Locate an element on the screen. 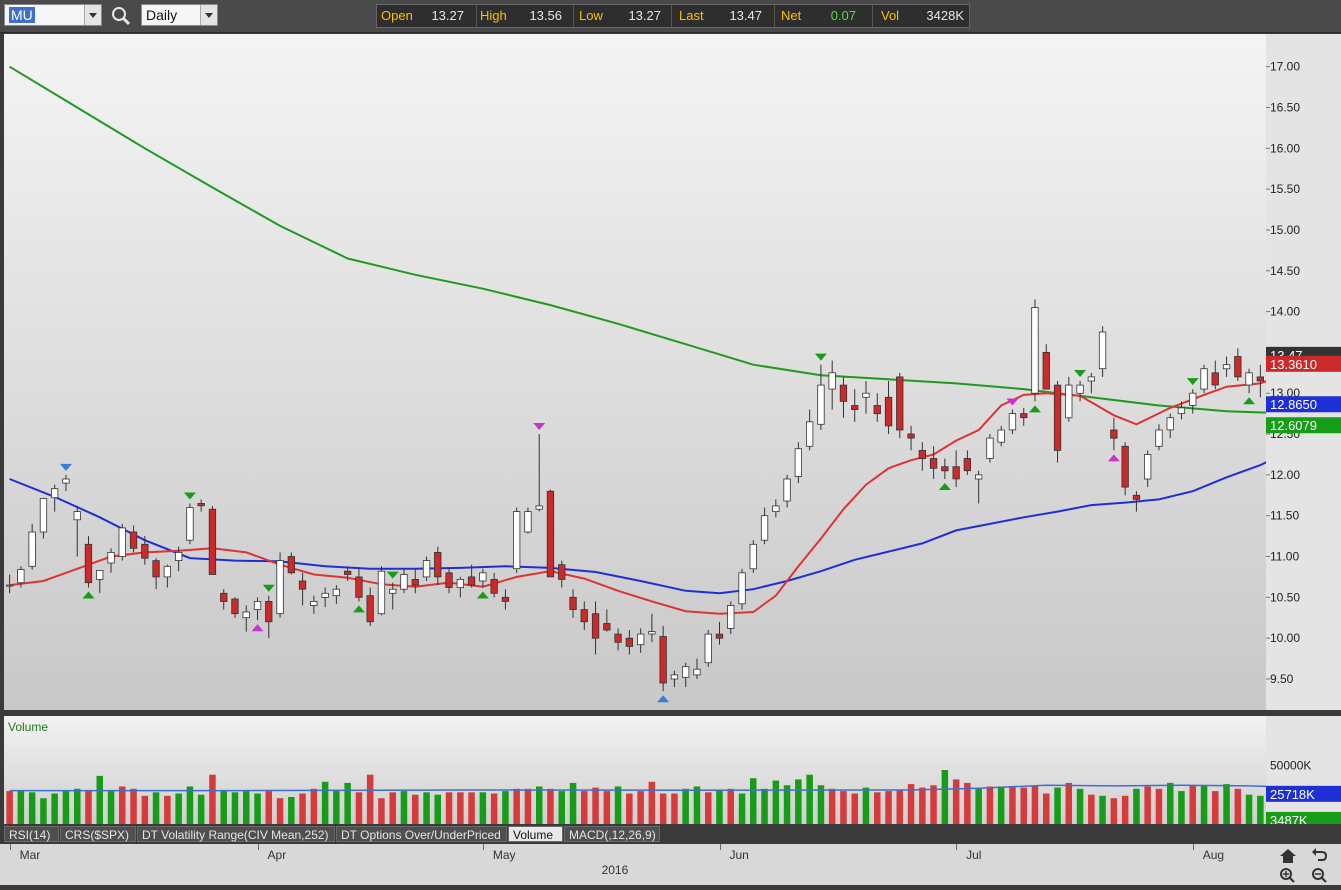 This screenshot has height=890, width=1341. study-tab: MACD(,12,26,9) is located at coordinates (612, 834).